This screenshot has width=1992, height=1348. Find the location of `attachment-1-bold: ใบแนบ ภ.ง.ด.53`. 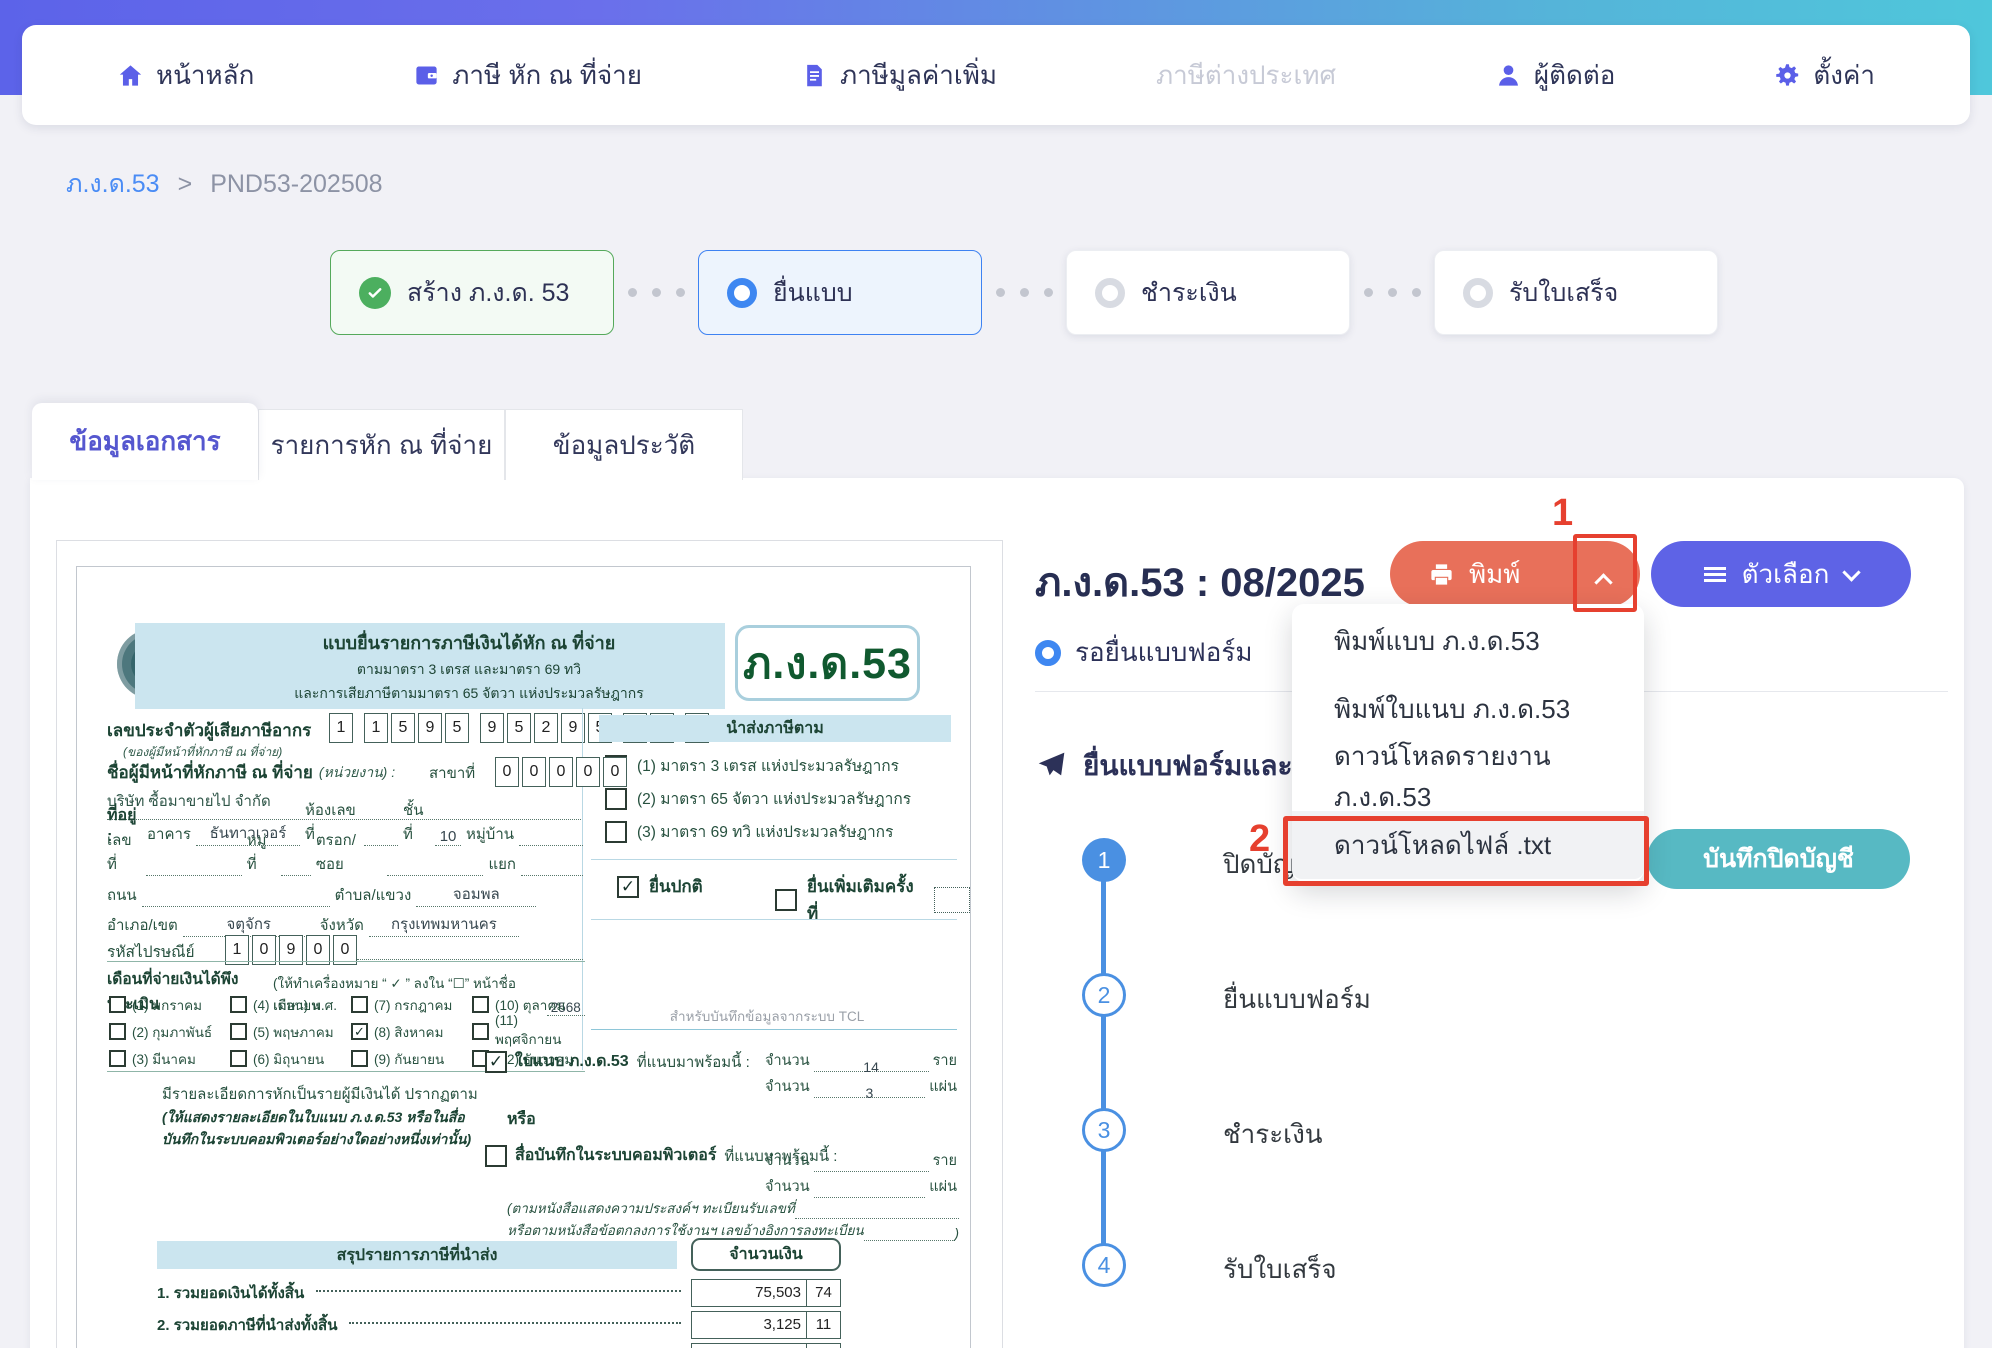

attachment-1-bold: ใบแนบ ภ.ง.ด.53 is located at coordinates (572, 1061).